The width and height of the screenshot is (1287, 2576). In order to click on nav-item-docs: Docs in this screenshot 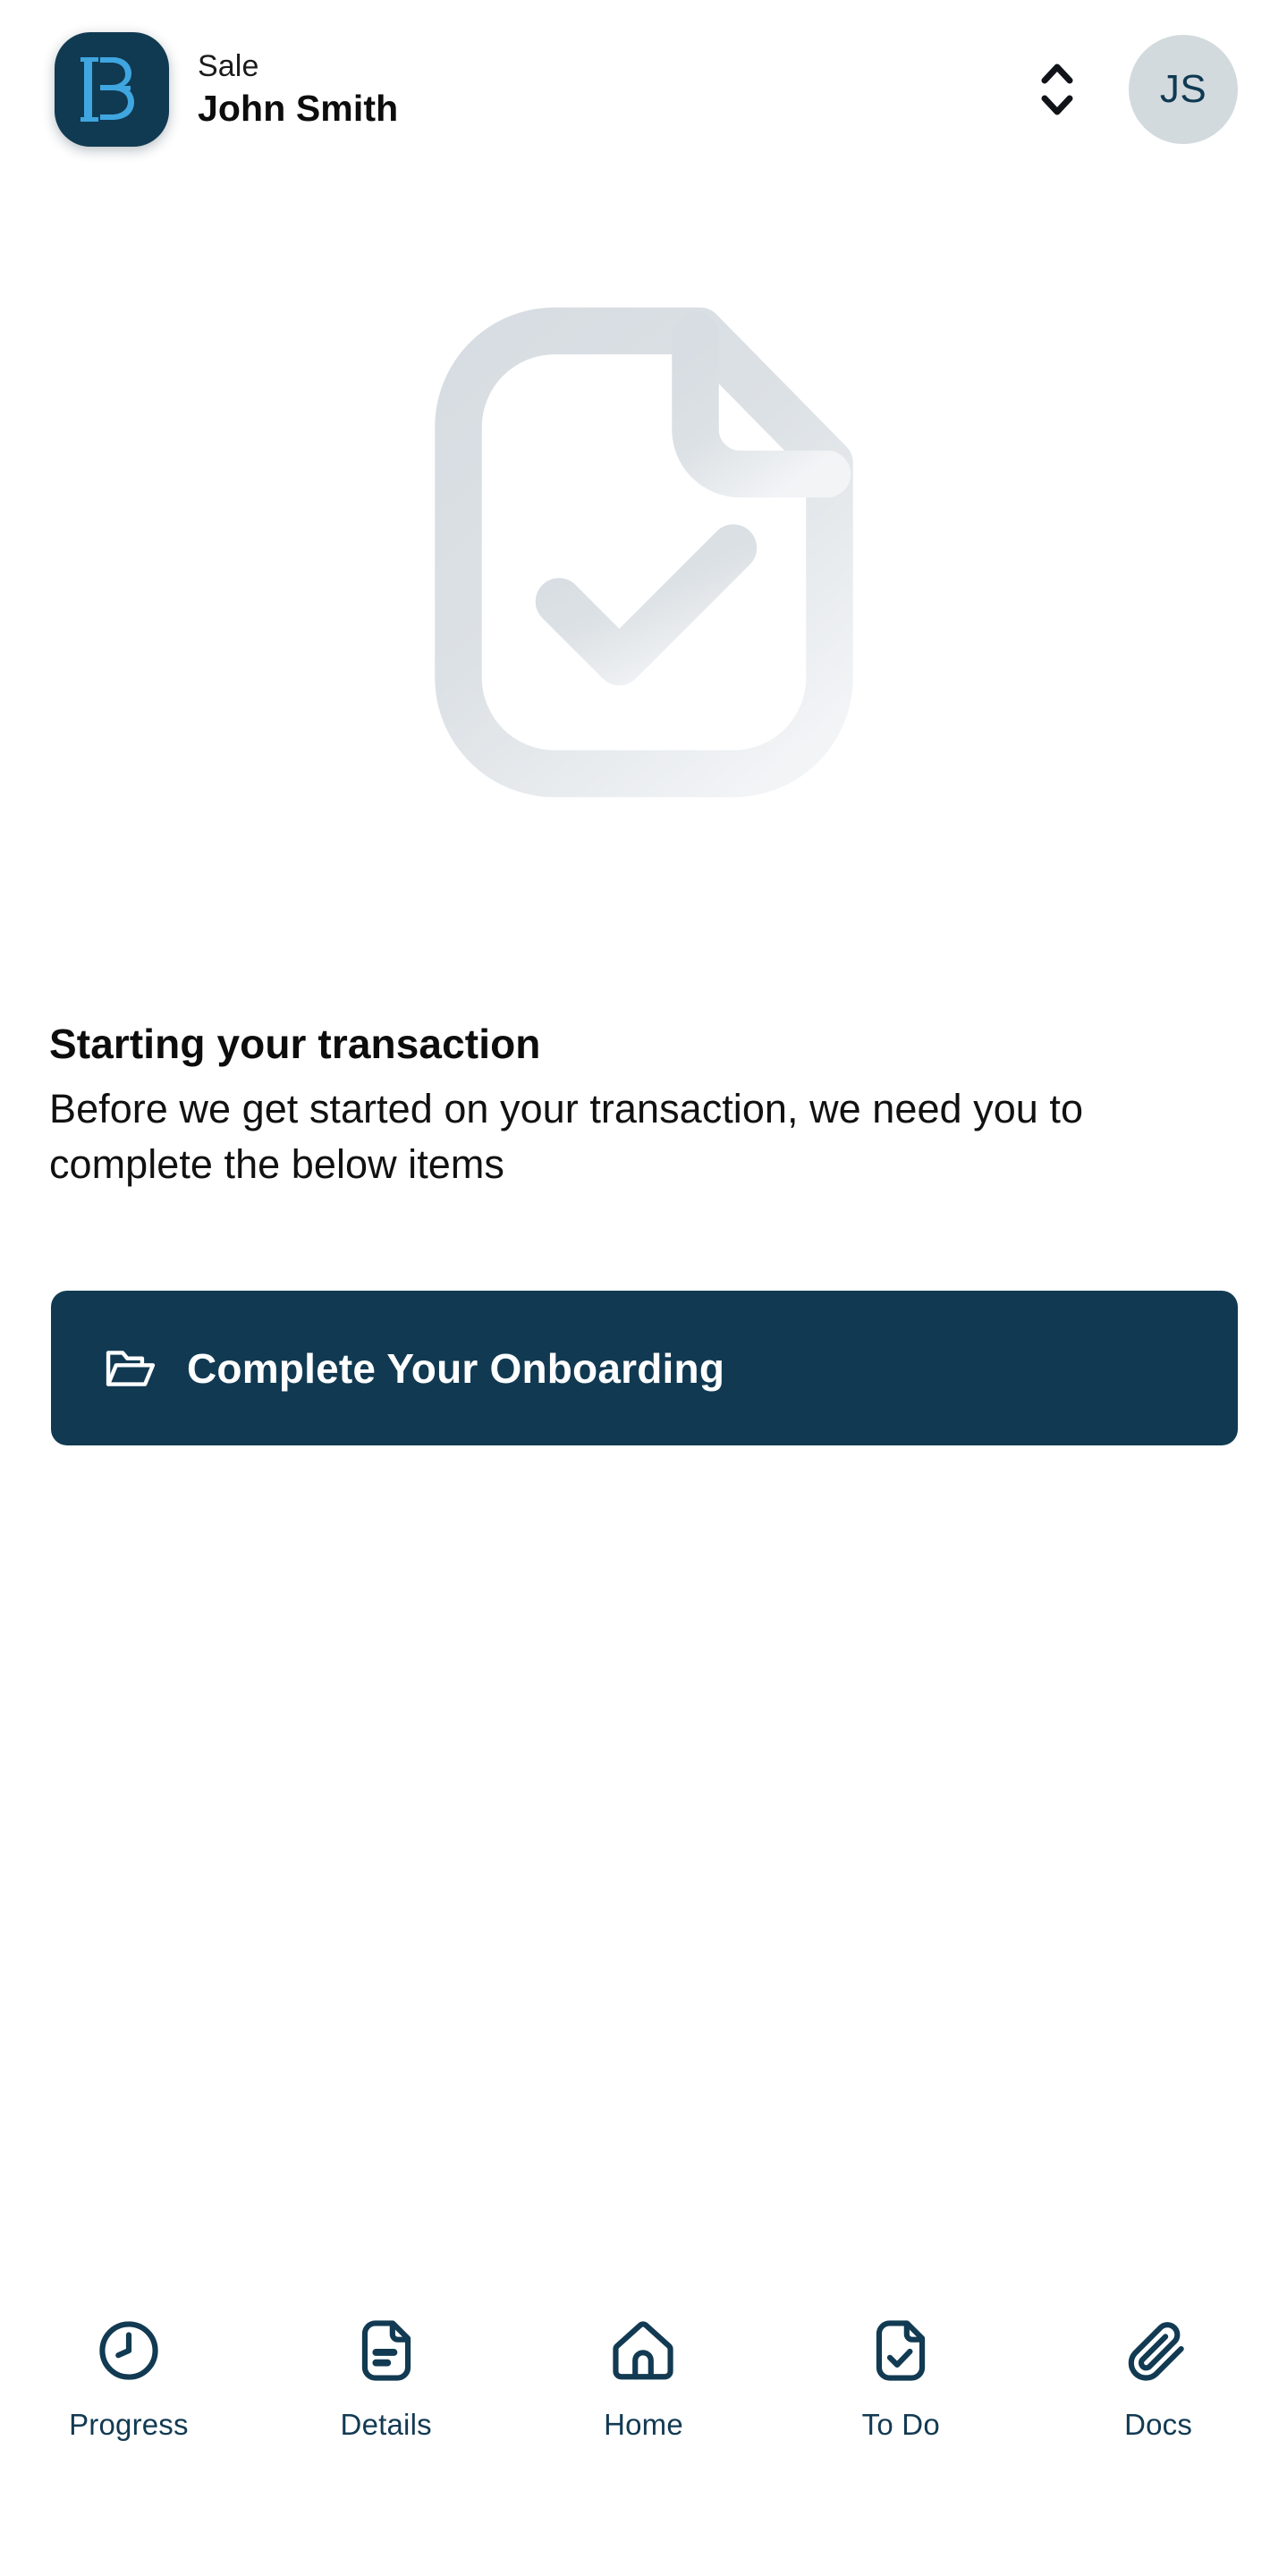, I will do `click(1158, 2375)`.